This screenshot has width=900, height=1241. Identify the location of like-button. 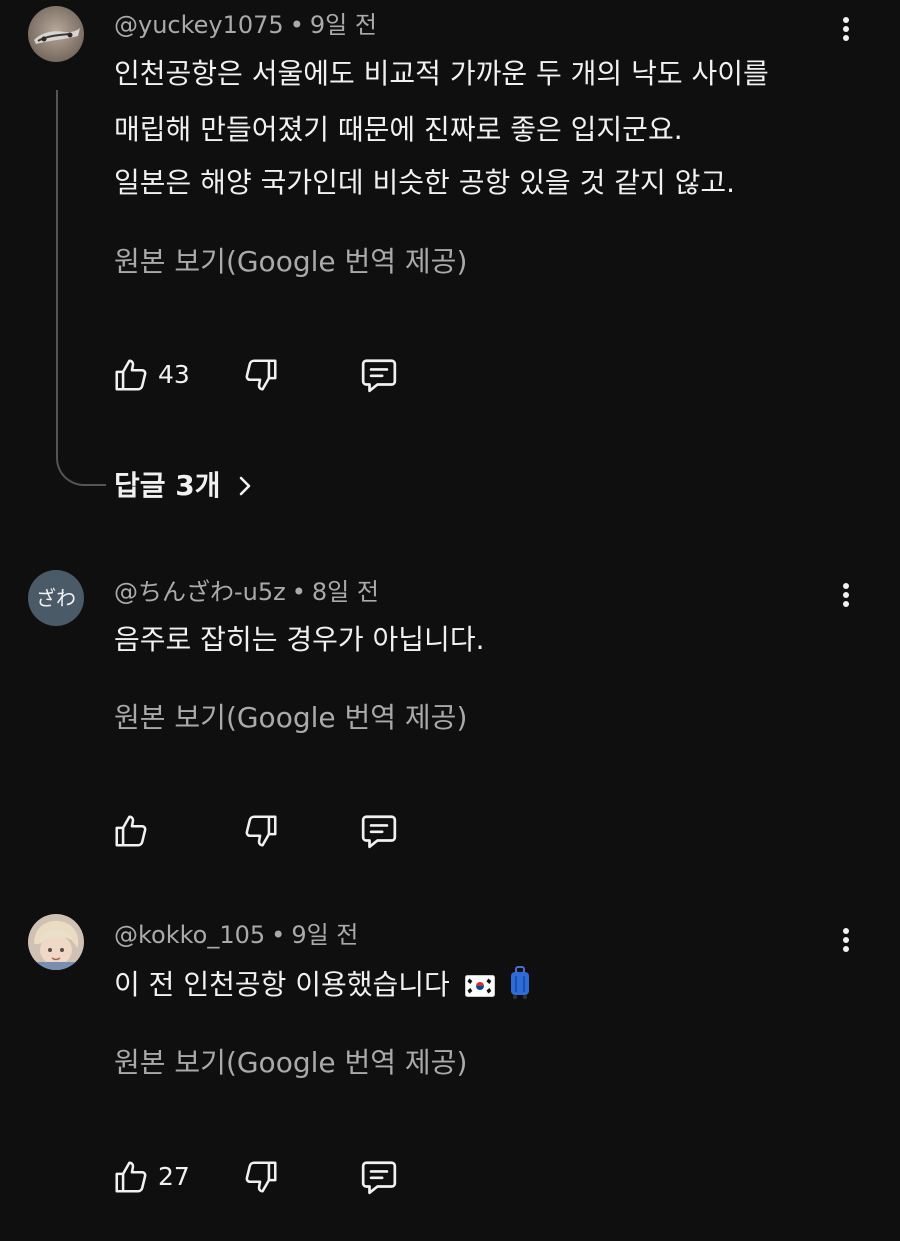
(135, 831).